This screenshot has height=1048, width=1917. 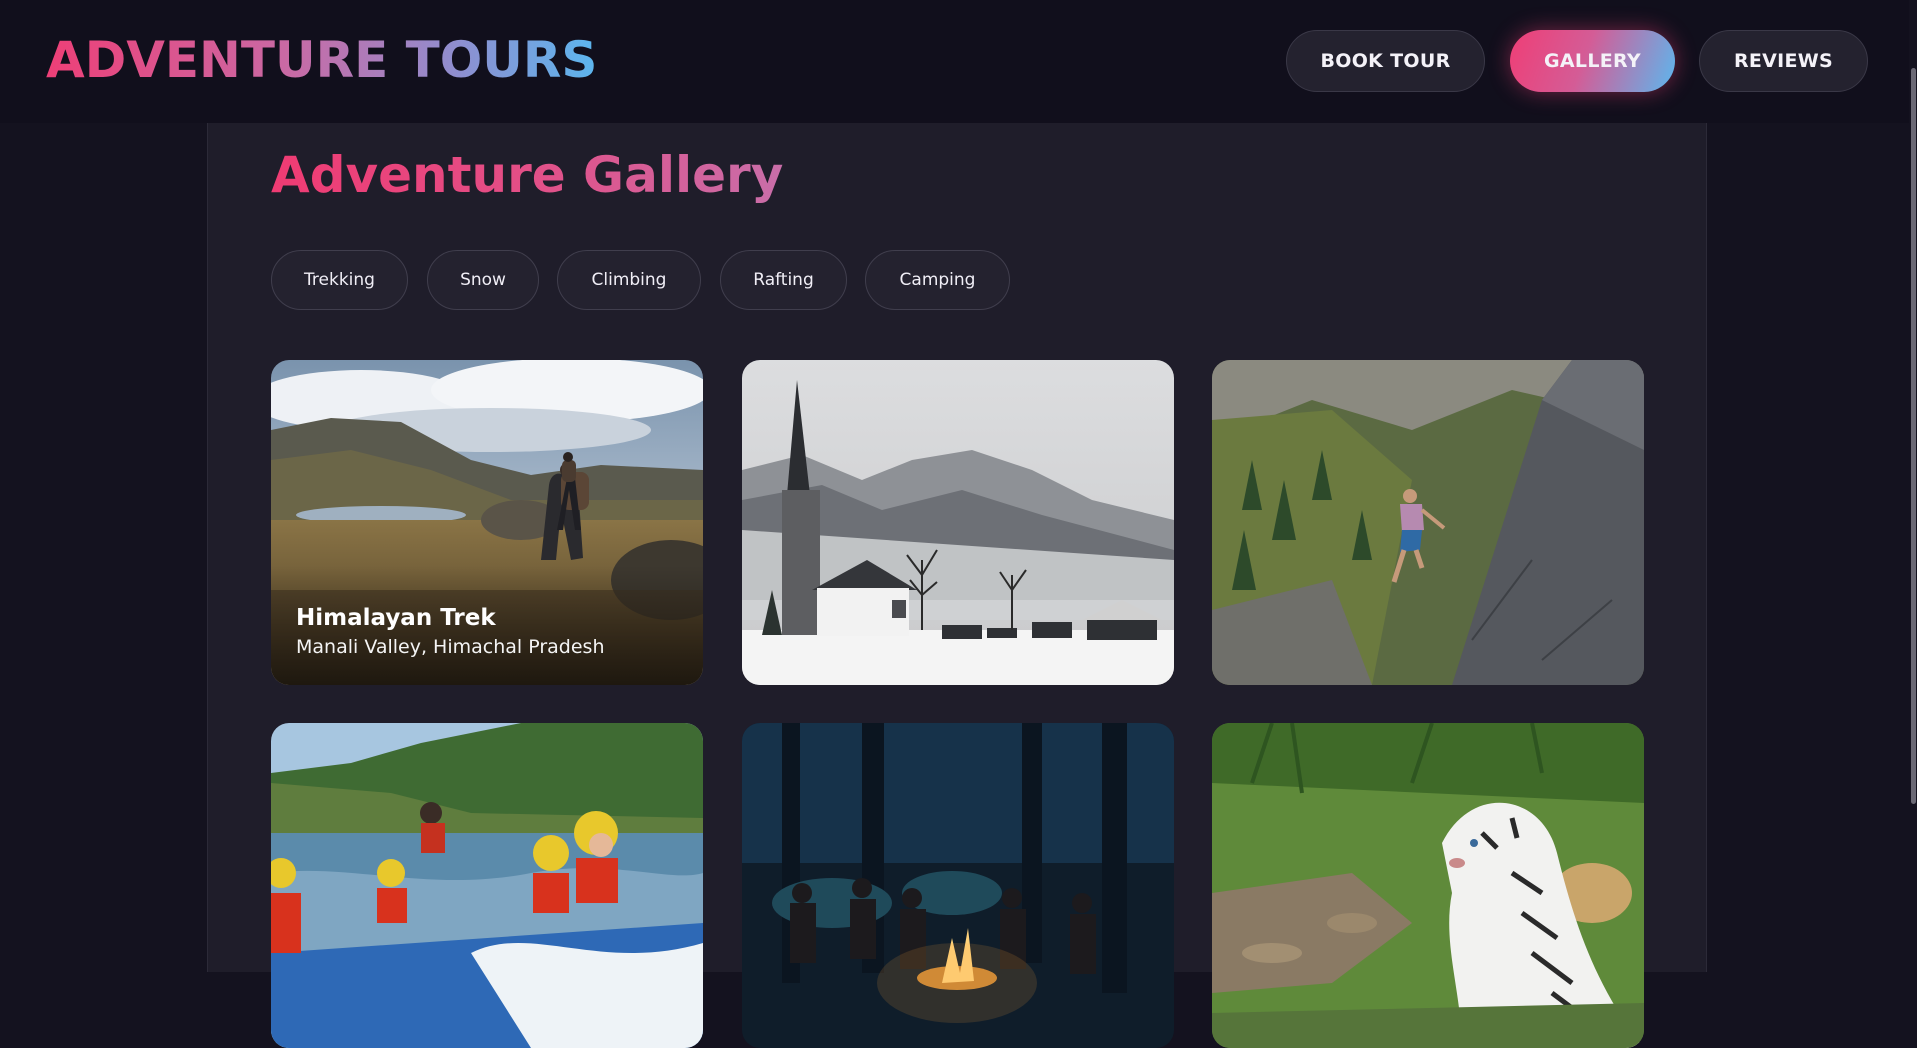 What do you see at coordinates (783, 280) in the screenshot?
I see `filter-rafting: Rafting` at bounding box center [783, 280].